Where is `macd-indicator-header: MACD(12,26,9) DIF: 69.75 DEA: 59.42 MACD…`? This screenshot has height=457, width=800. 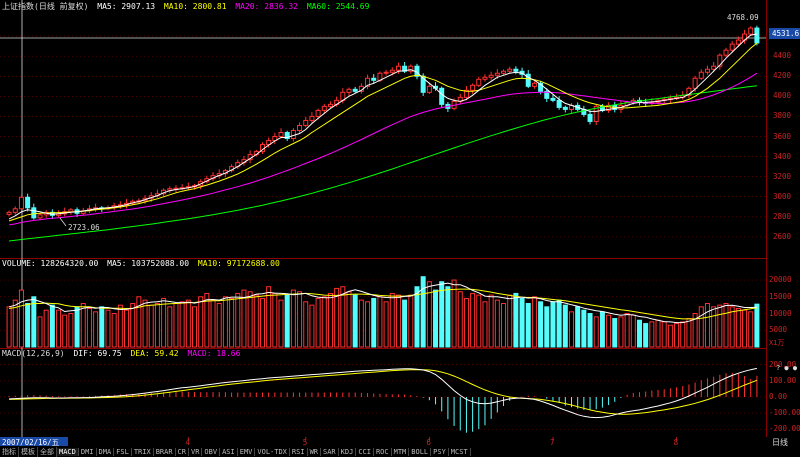 macd-indicator-header: MACD(12,26,9) DIF: 69.75 DEA: 59.42 MACD… is located at coordinates (123, 353).